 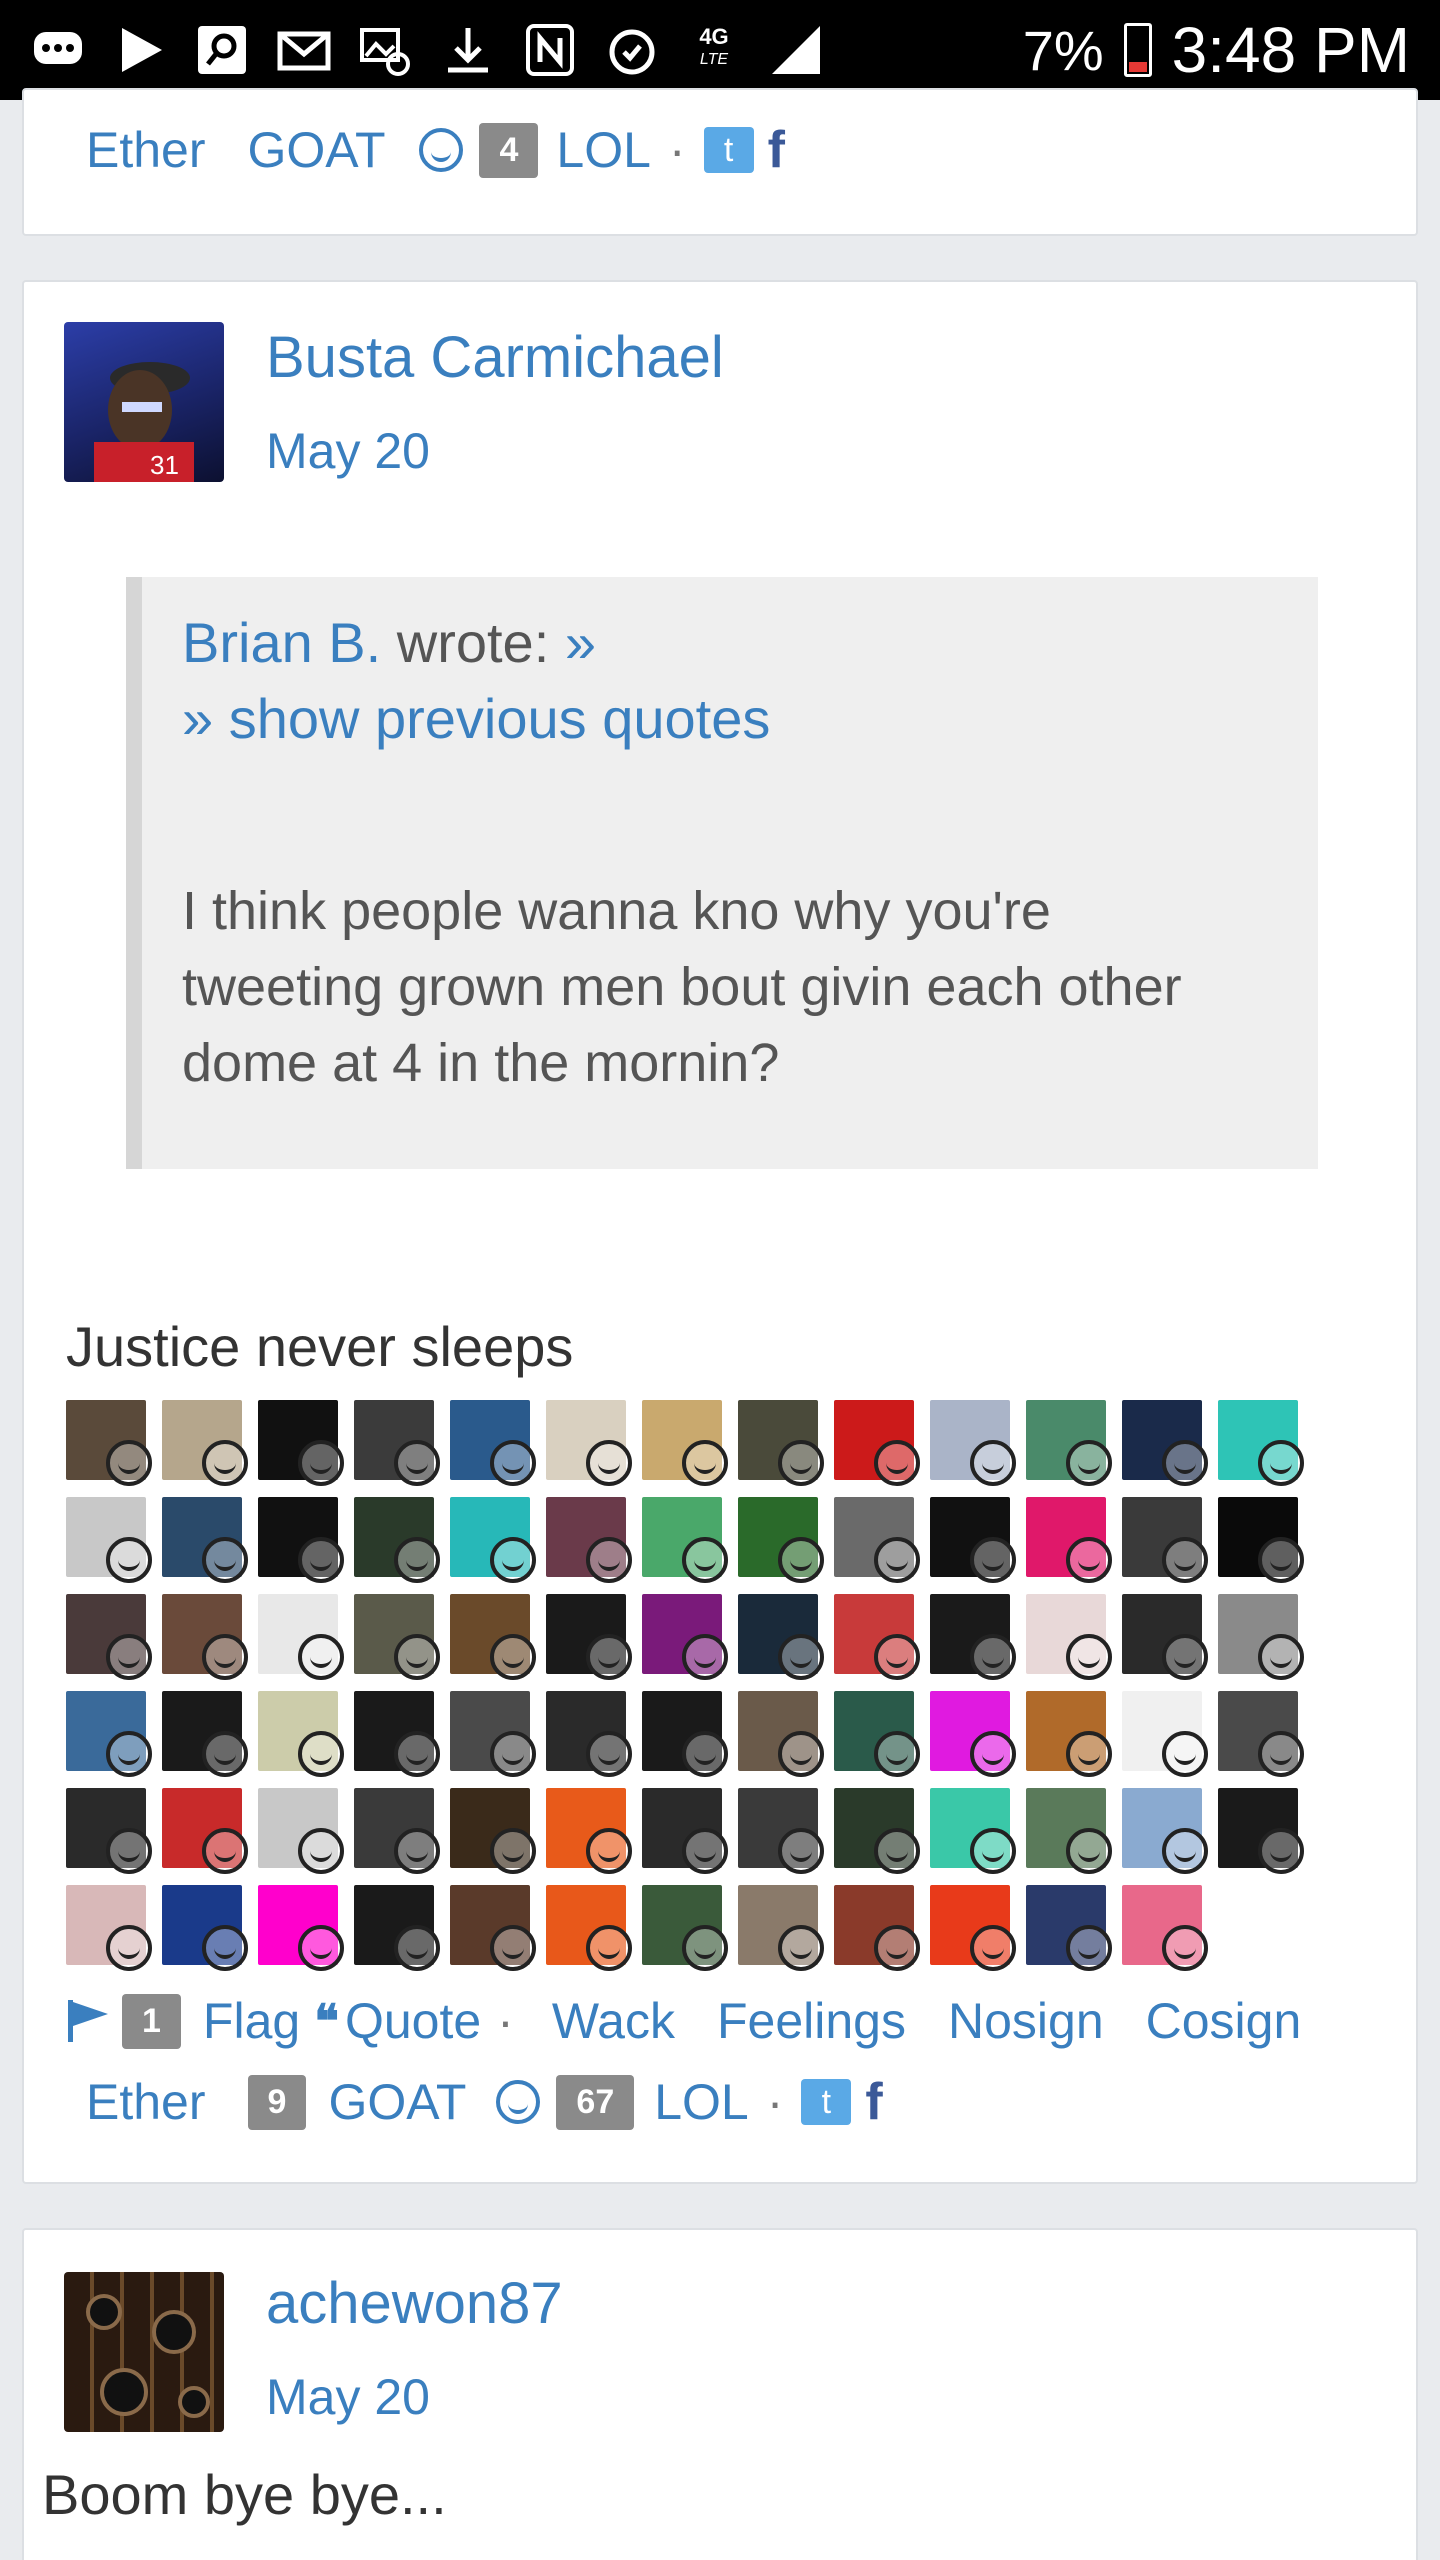 I want to click on feelings-button: Feelings, so click(x=811, y=2021).